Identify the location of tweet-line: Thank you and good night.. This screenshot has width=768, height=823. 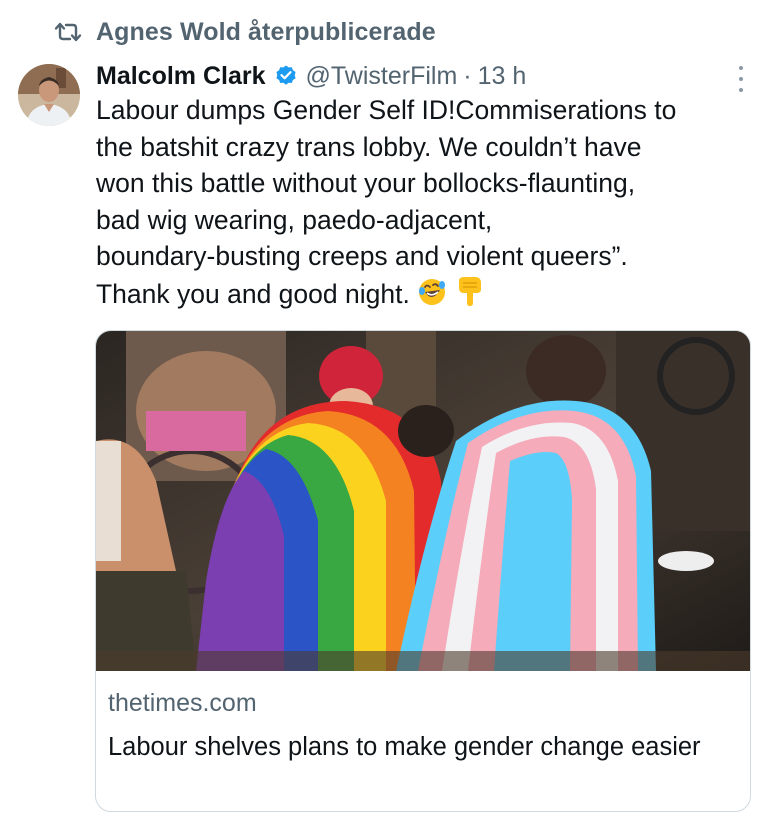
(253, 293).